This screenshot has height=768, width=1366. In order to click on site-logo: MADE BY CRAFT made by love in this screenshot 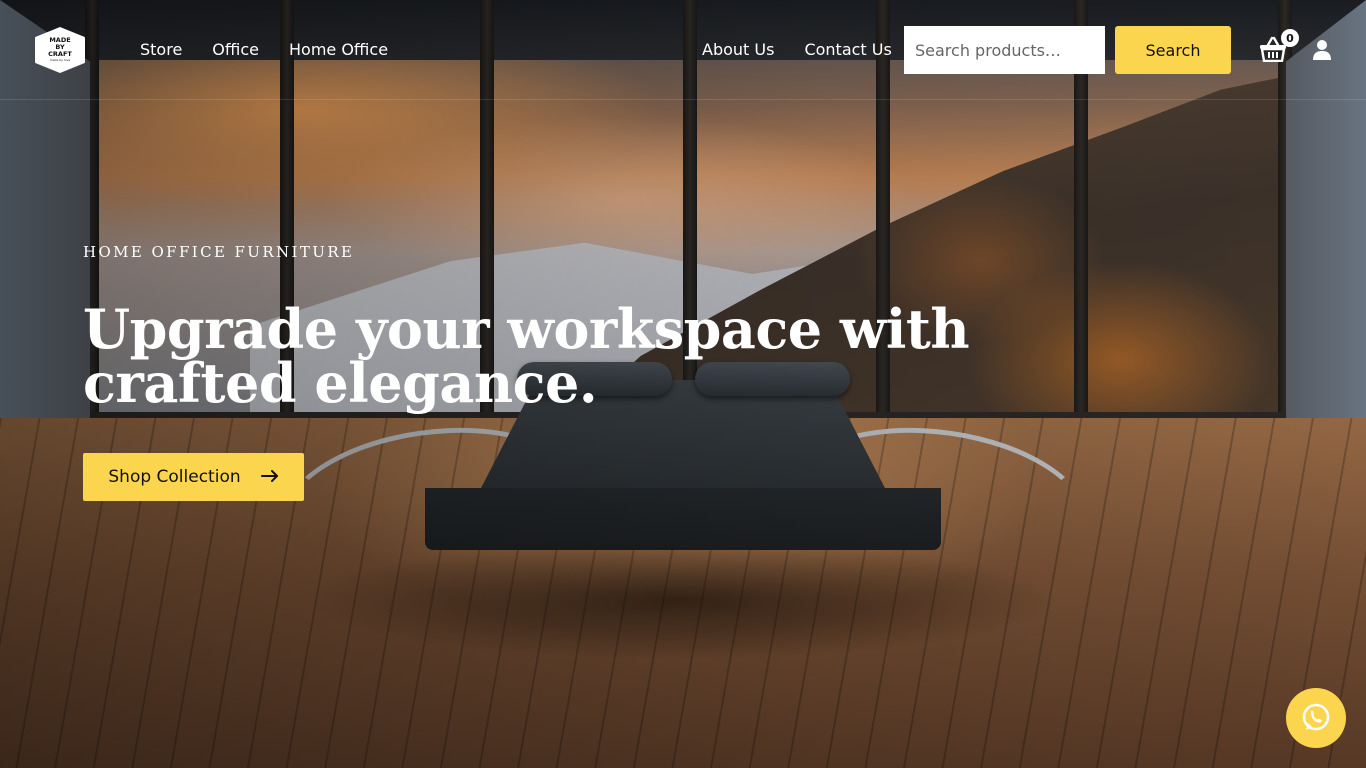, I will do `click(60, 50)`.